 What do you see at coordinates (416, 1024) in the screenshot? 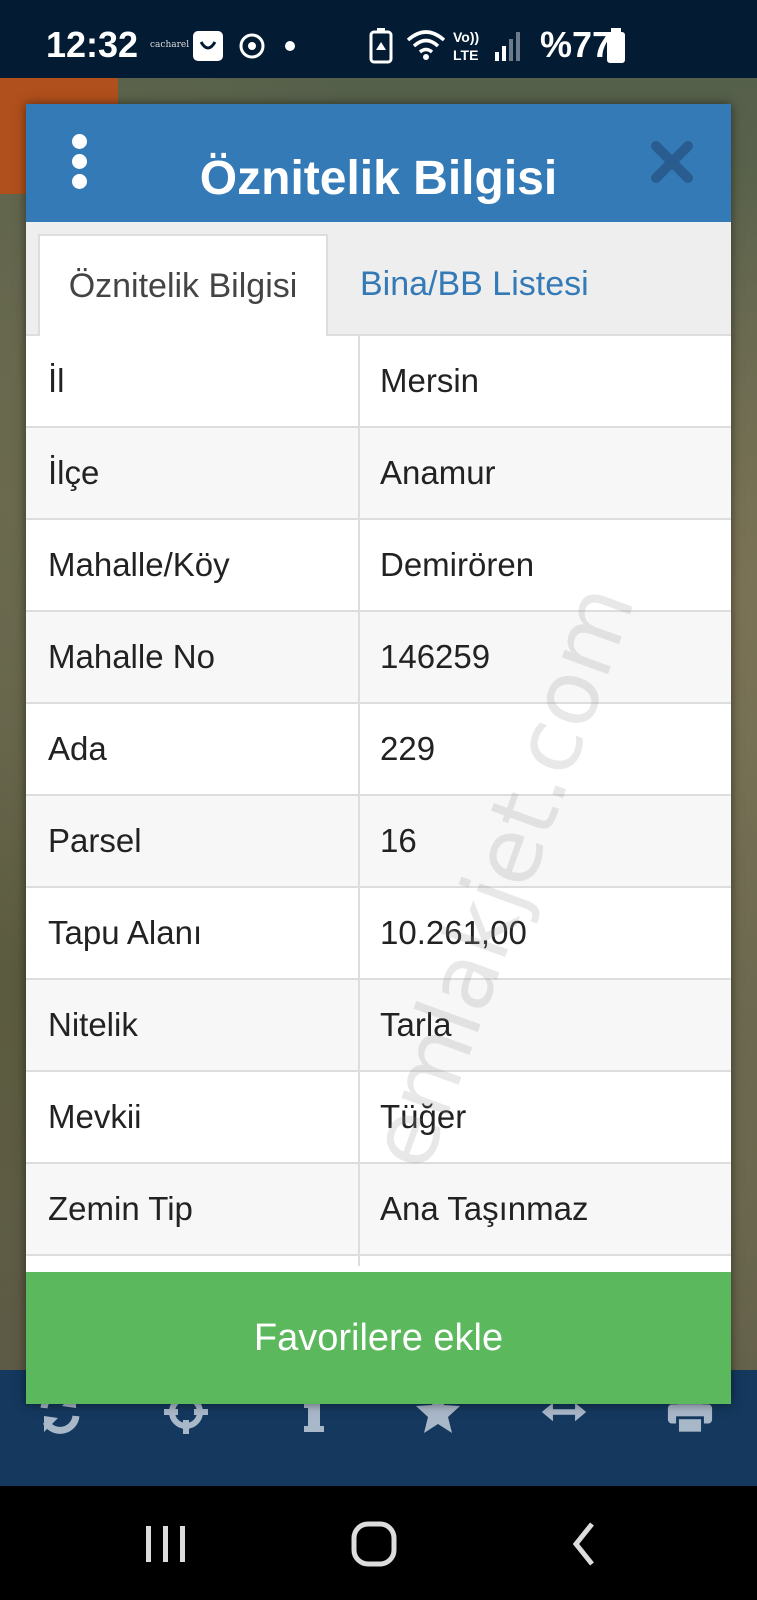
I see `row-value: Tarla` at bounding box center [416, 1024].